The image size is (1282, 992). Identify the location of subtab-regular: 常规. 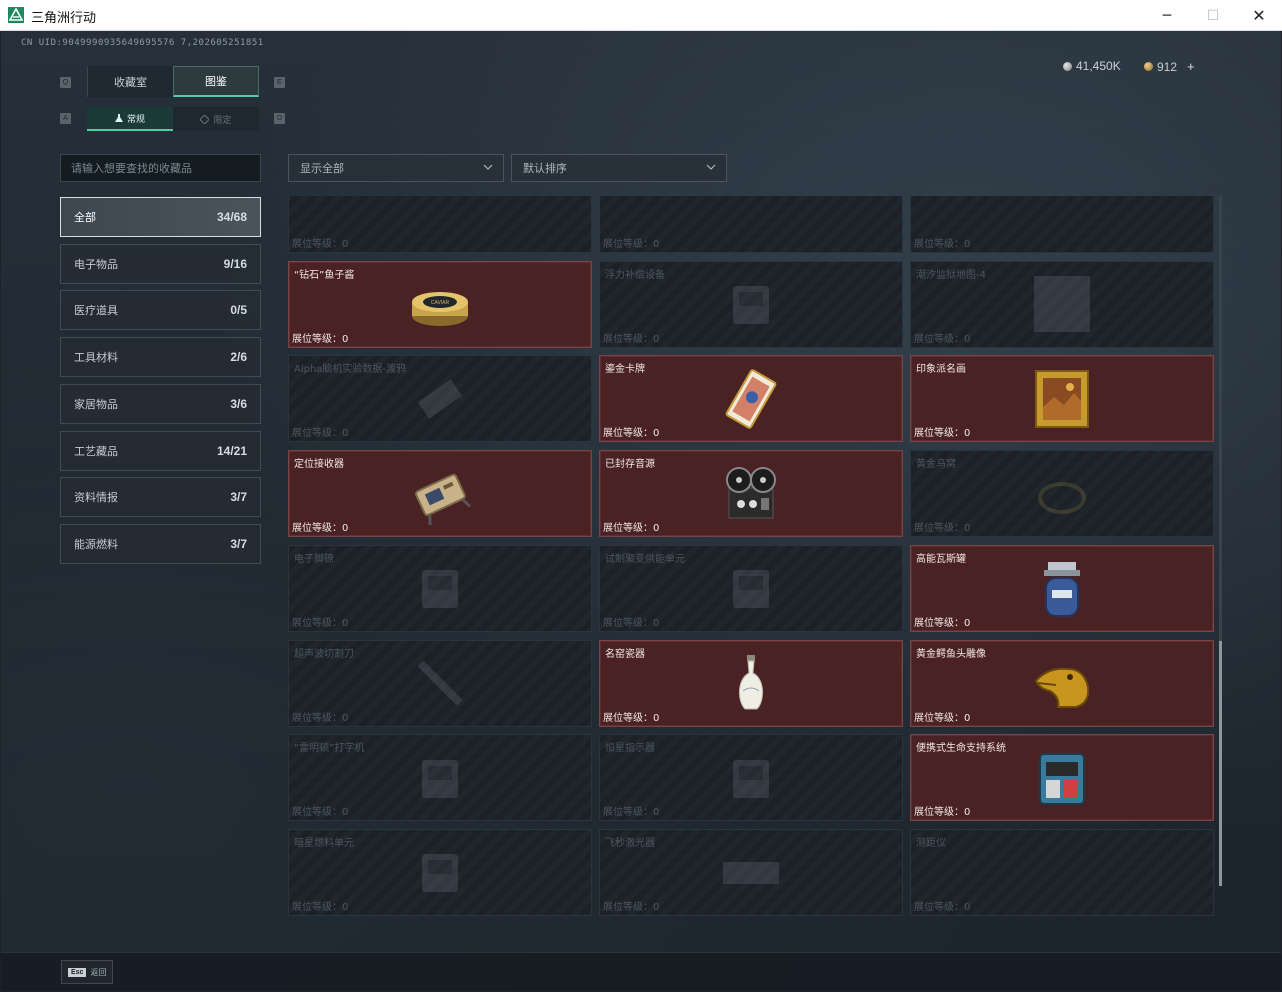
(130, 119).